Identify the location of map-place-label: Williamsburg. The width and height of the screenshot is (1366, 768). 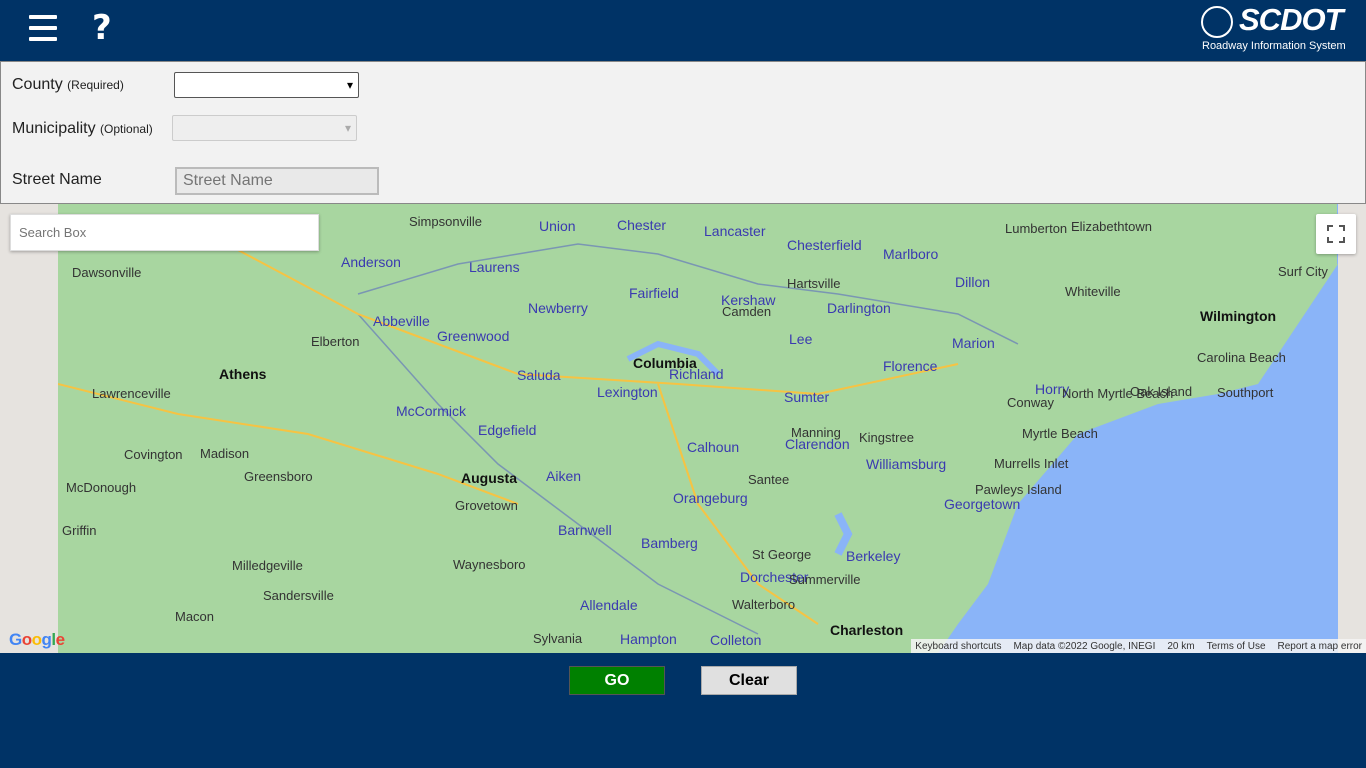
(906, 464).